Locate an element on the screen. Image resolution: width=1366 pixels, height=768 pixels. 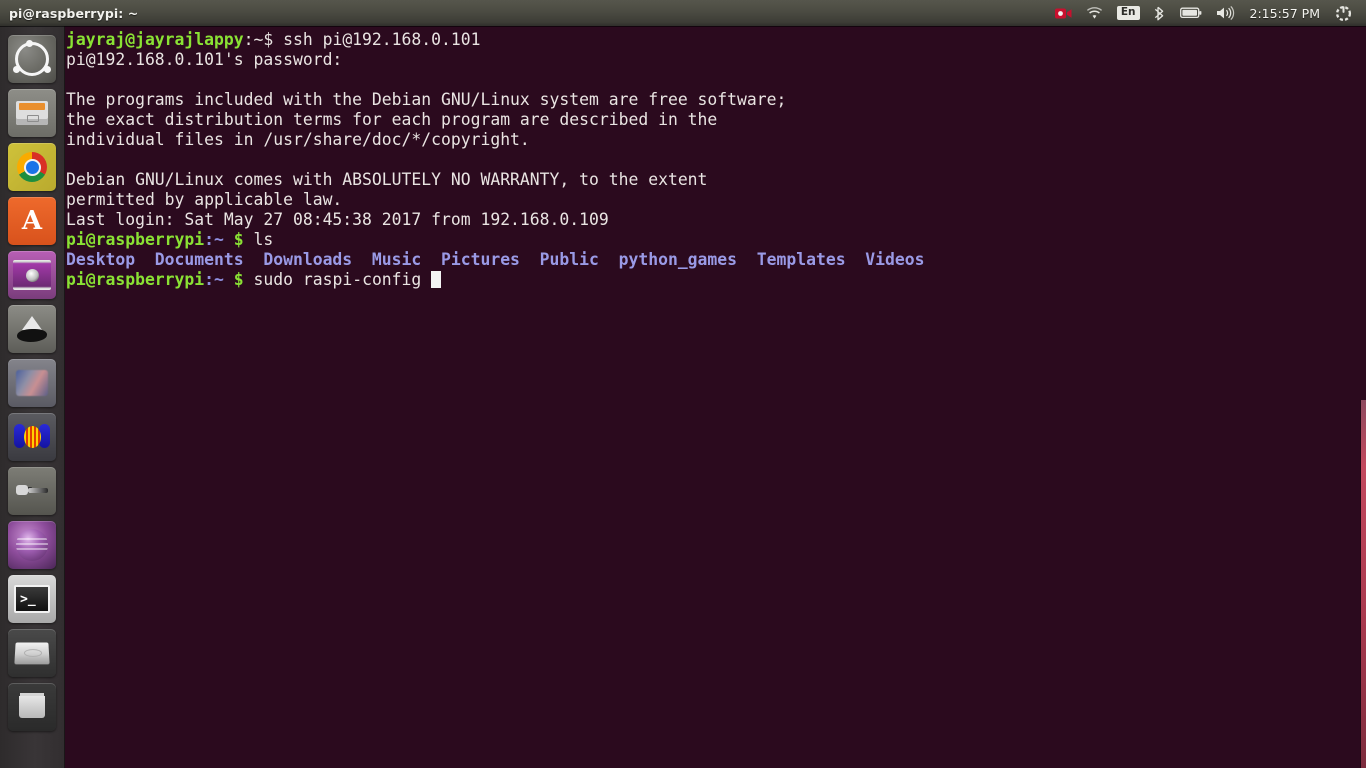
launcher-item-software-center: A is located at coordinates (32, 221).